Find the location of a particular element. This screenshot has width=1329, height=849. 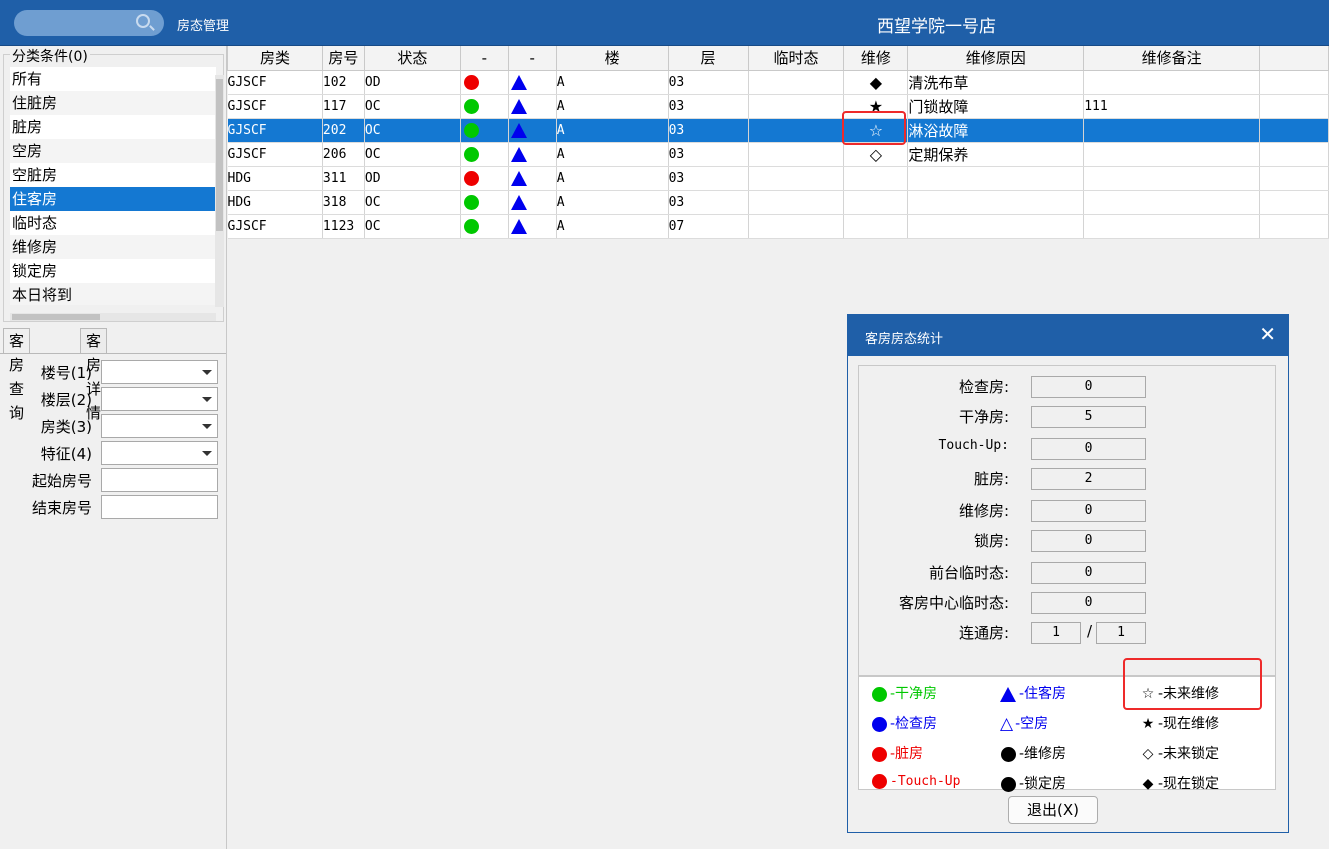

start-room-input is located at coordinates (159, 480).